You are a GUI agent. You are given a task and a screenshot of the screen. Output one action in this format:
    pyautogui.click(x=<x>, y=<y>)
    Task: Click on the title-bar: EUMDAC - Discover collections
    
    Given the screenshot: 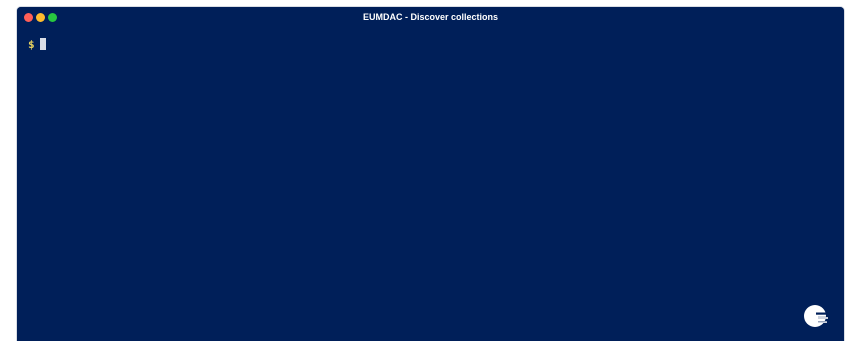 What is the action you would take?
    pyautogui.click(x=430, y=17)
    